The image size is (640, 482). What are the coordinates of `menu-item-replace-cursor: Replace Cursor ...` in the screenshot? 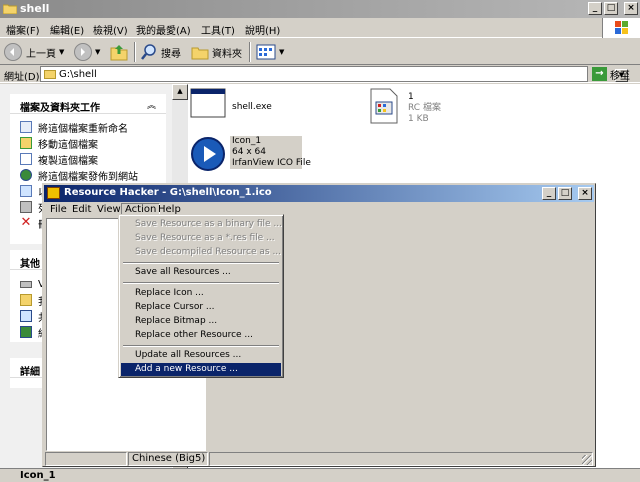 It's located at (201, 307).